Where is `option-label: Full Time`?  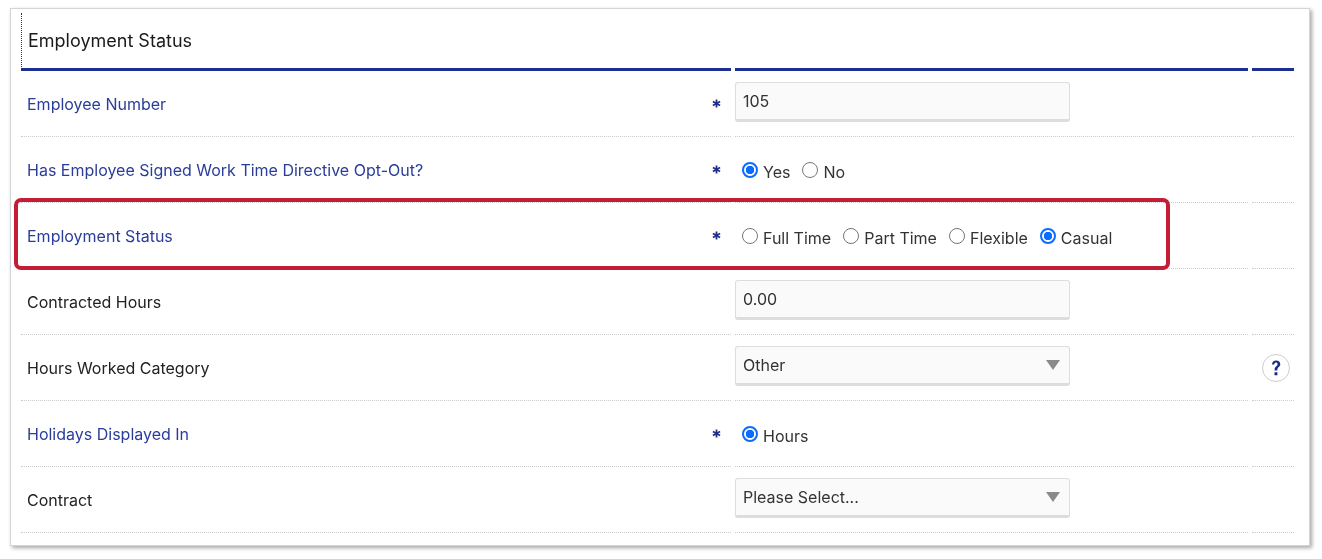 option-label: Full Time is located at coordinates (797, 237).